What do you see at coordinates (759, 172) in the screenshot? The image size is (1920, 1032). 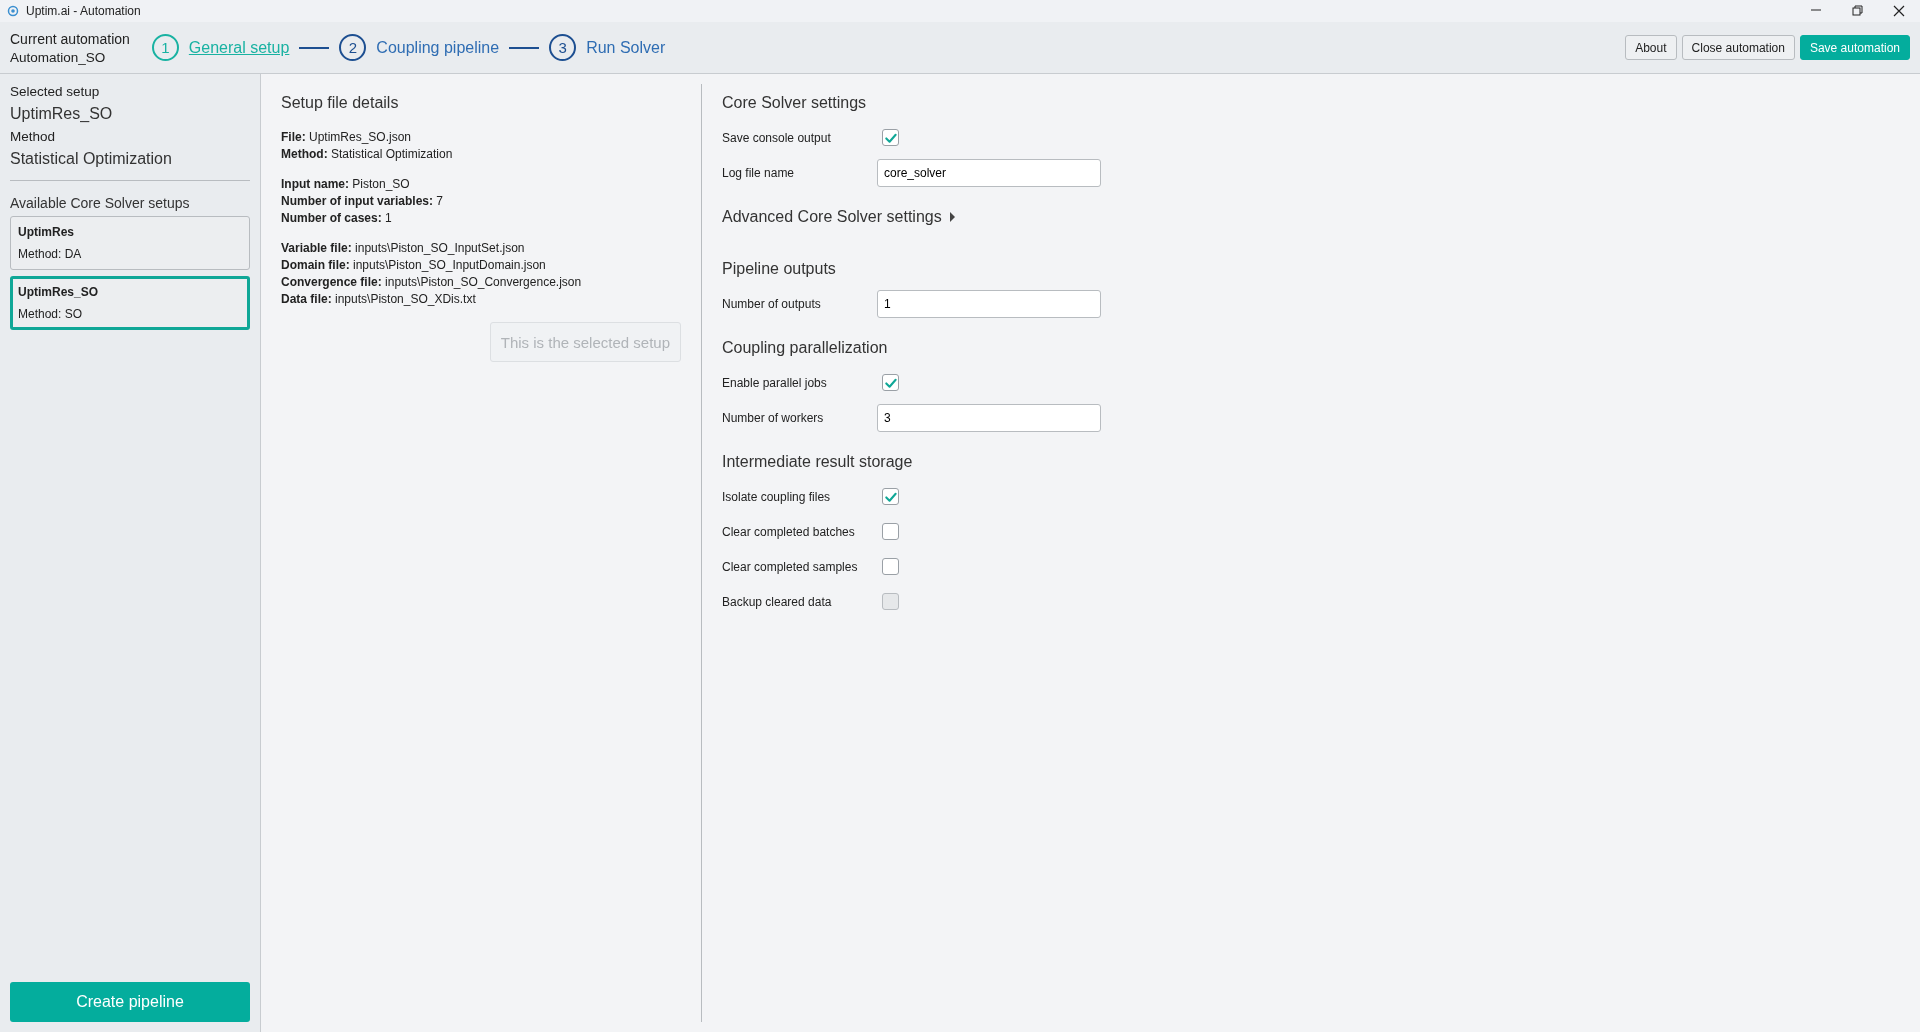 I see `field-label: Log file name` at bounding box center [759, 172].